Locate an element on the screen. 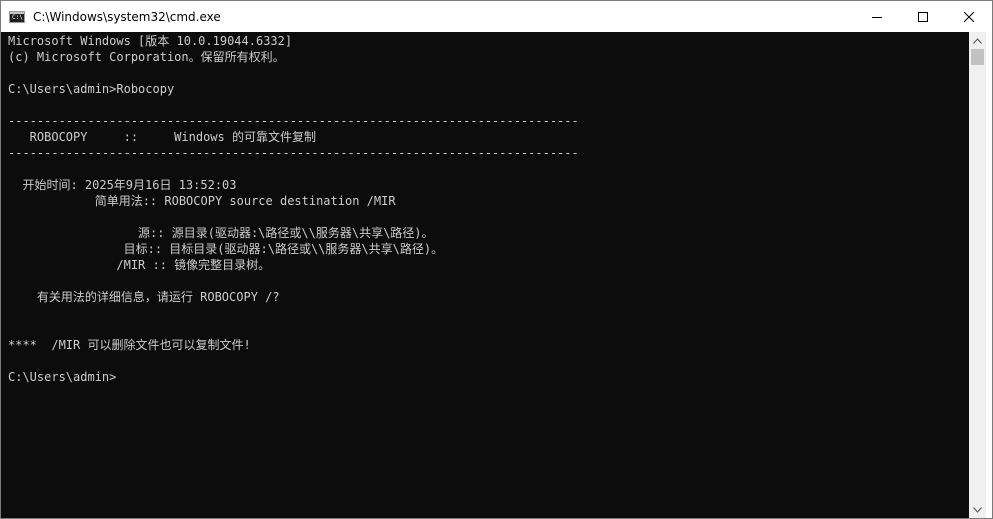 This screenshot has height=519, width=993. window-right-edge is located at coordinates (989, 275).